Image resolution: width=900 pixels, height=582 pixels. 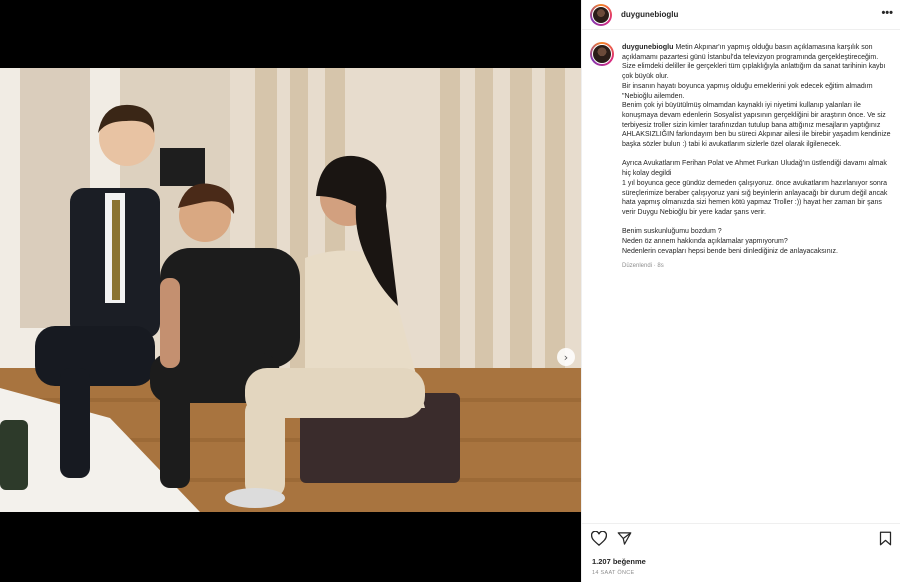 I want to click on edited-timestamp: Düzenlendi · 8s, so click(x=643, y=266).